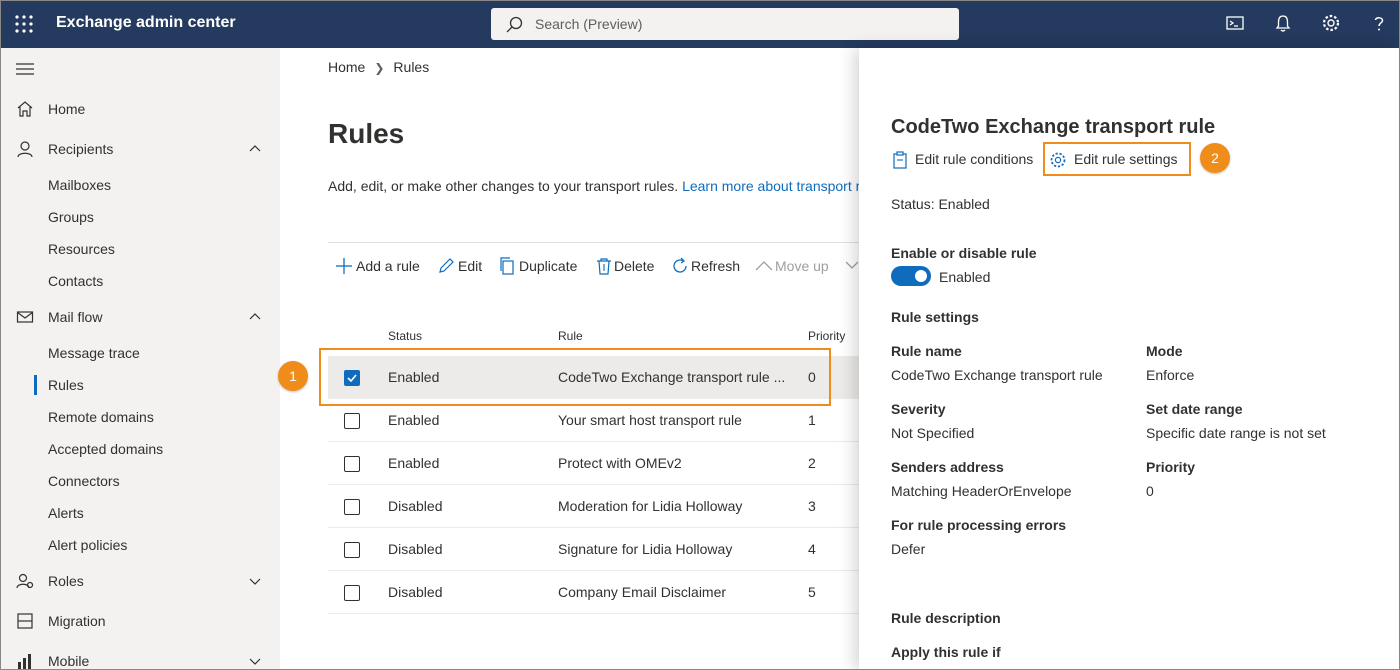 Image resolution: width=1400 pixels, height=670 pixels. What do you see at coordinates (405, 336) in the screenshot?
I see `column-header-status: Status` at bounding box center [405, 336].